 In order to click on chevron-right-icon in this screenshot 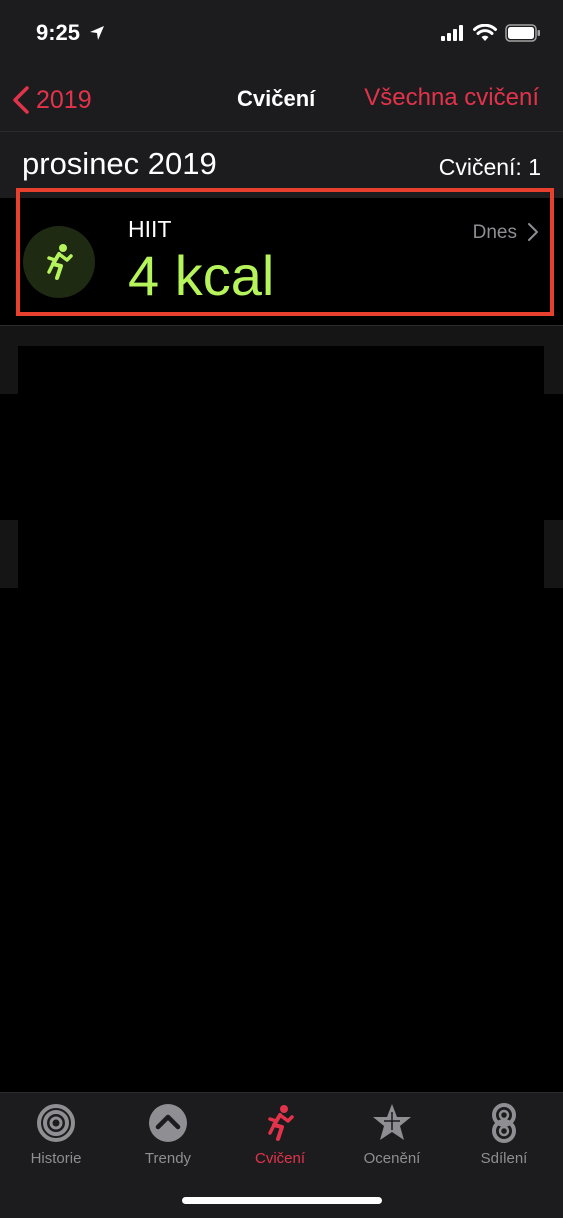, I will do `click(533, 232)`.